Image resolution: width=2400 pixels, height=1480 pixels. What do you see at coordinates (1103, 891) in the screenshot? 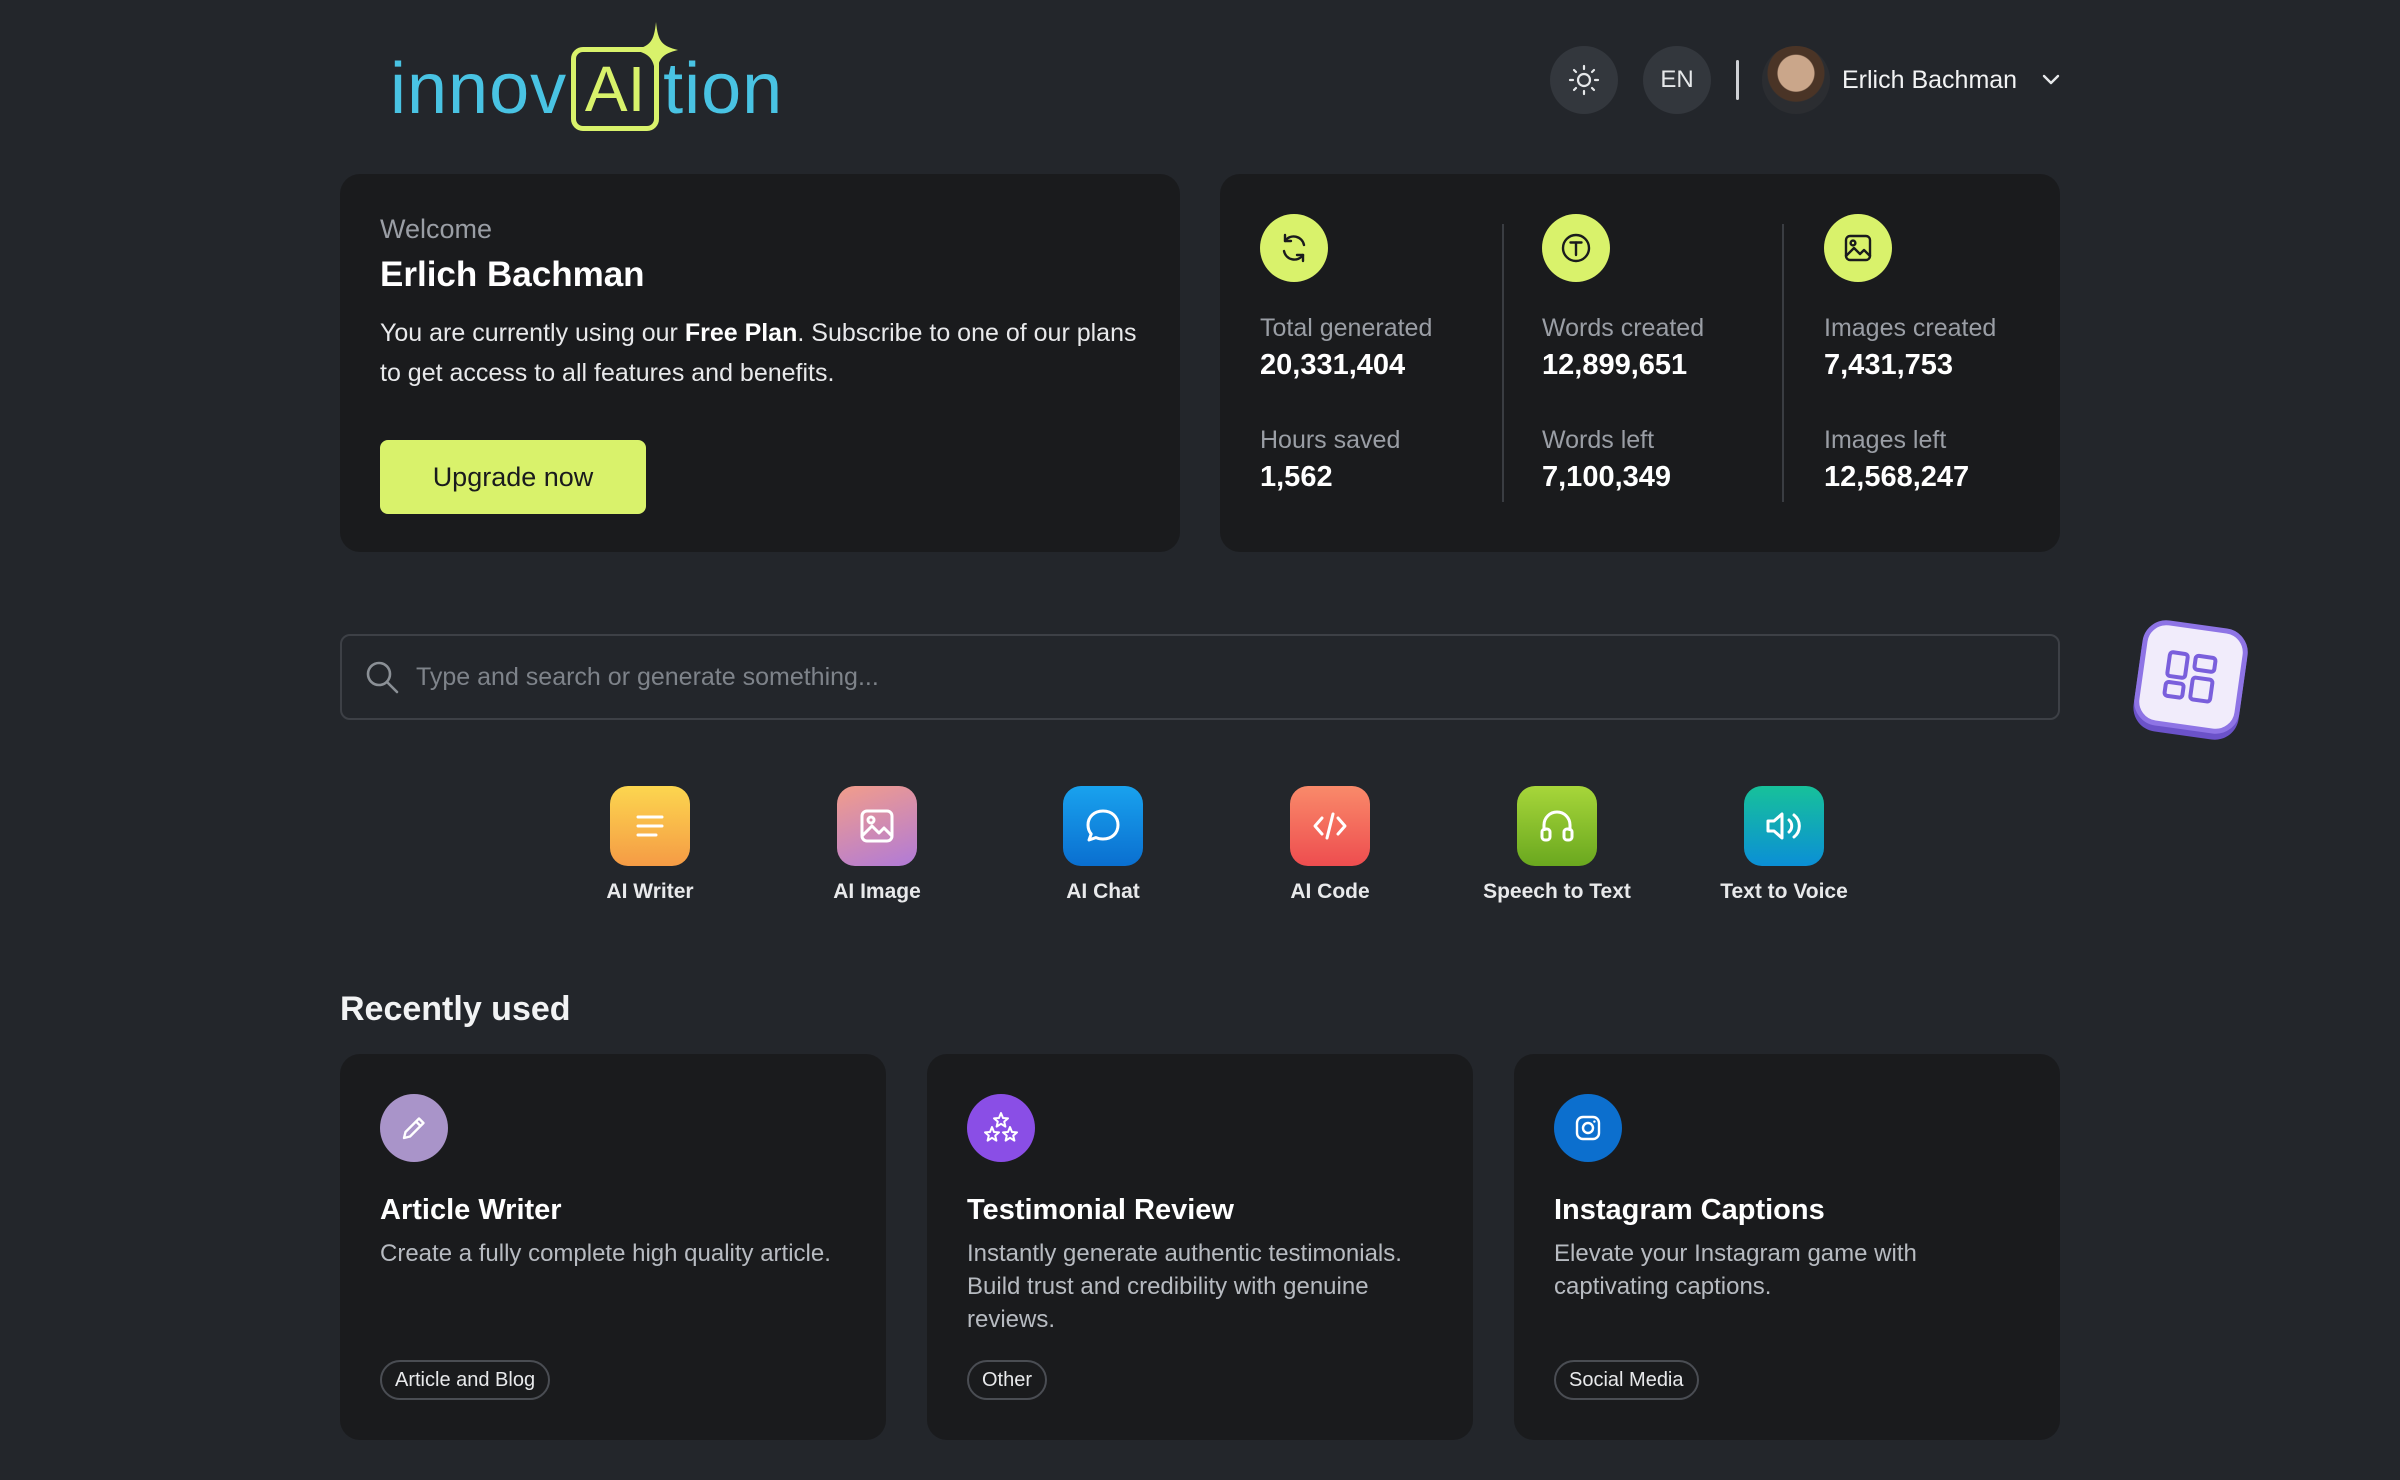
I see `tool-label: AI Chat` at bounding box center [1103, 891].